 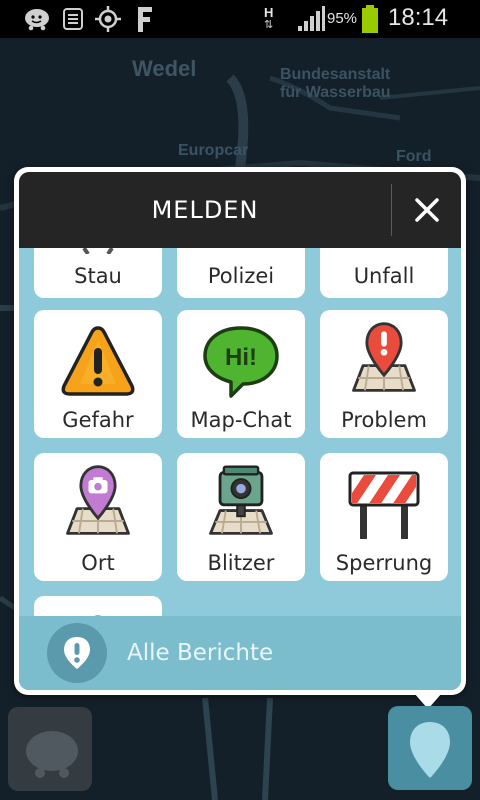 I want to click on tile-label: Stau, so click(x=98, y=276).